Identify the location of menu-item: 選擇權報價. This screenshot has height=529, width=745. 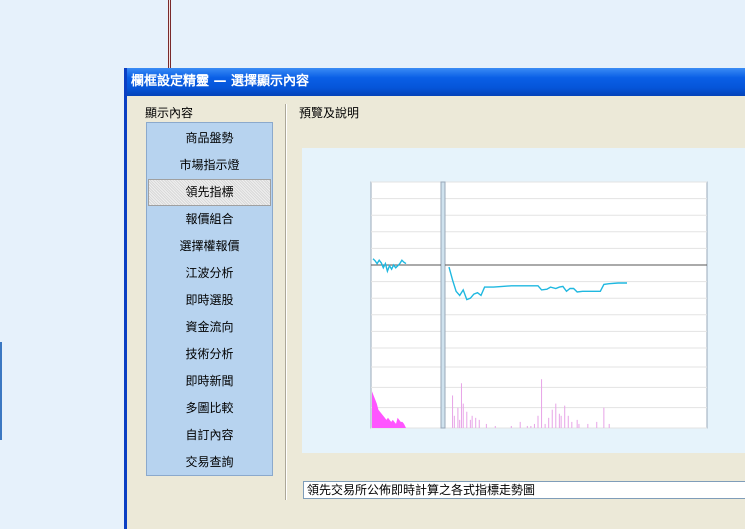
(209, 246).